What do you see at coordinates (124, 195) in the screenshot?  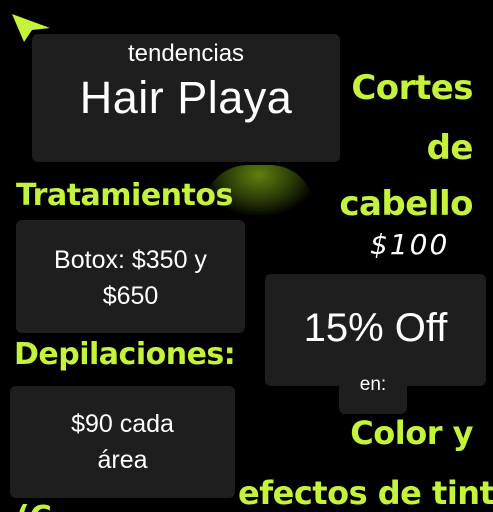 I see `tratamientos-heading: Tratamientos` at bounding box center [124, 195].